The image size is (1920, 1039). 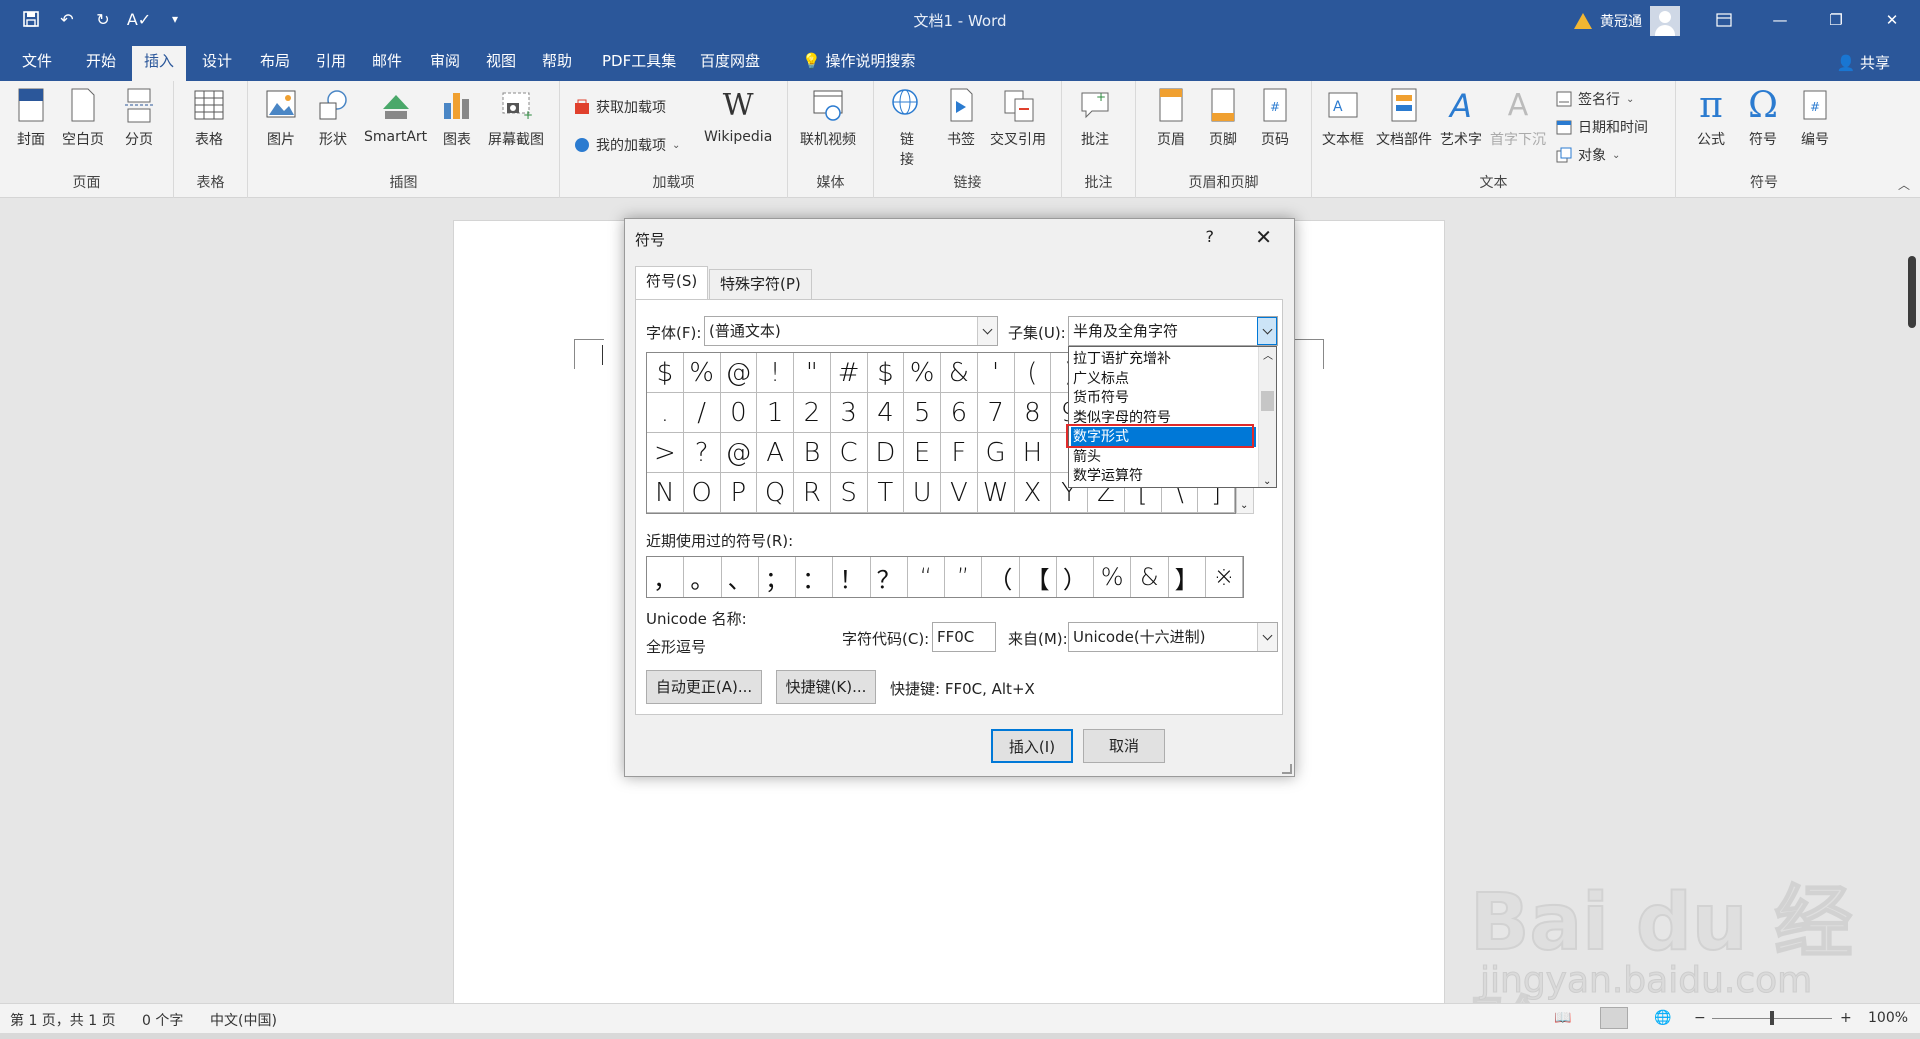 What do you see at coordinates (639, 63) in the screenshot?
I see `tab-pdf-tools: PDF工具集` at bounding box center [639, 63].